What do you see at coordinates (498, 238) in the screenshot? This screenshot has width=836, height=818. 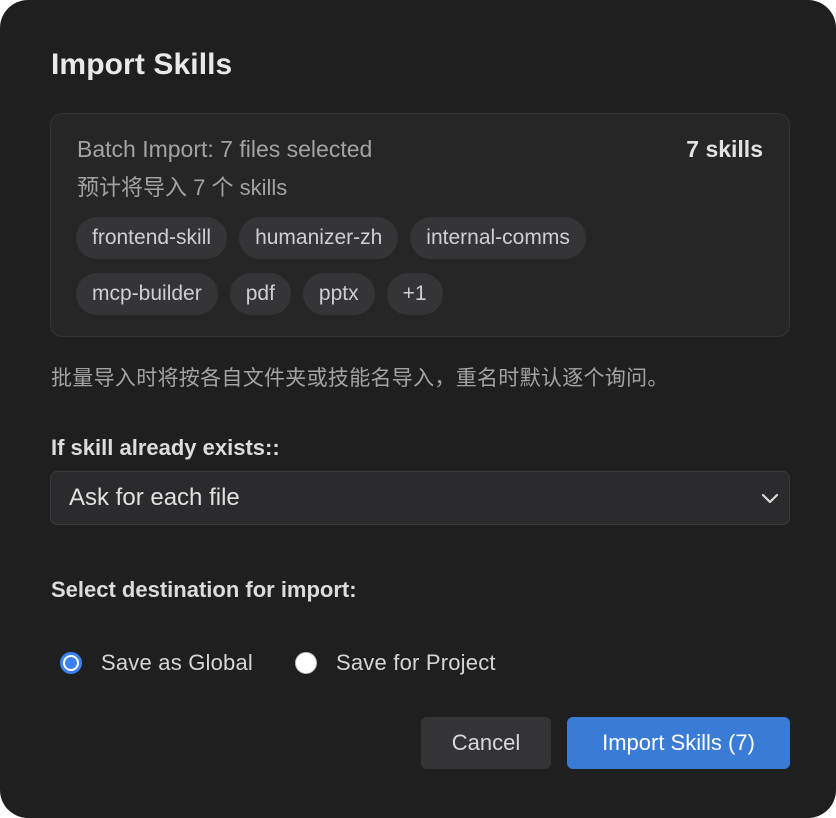 I see `skill-chip: internal-comms` at bounding box center [498, 238].